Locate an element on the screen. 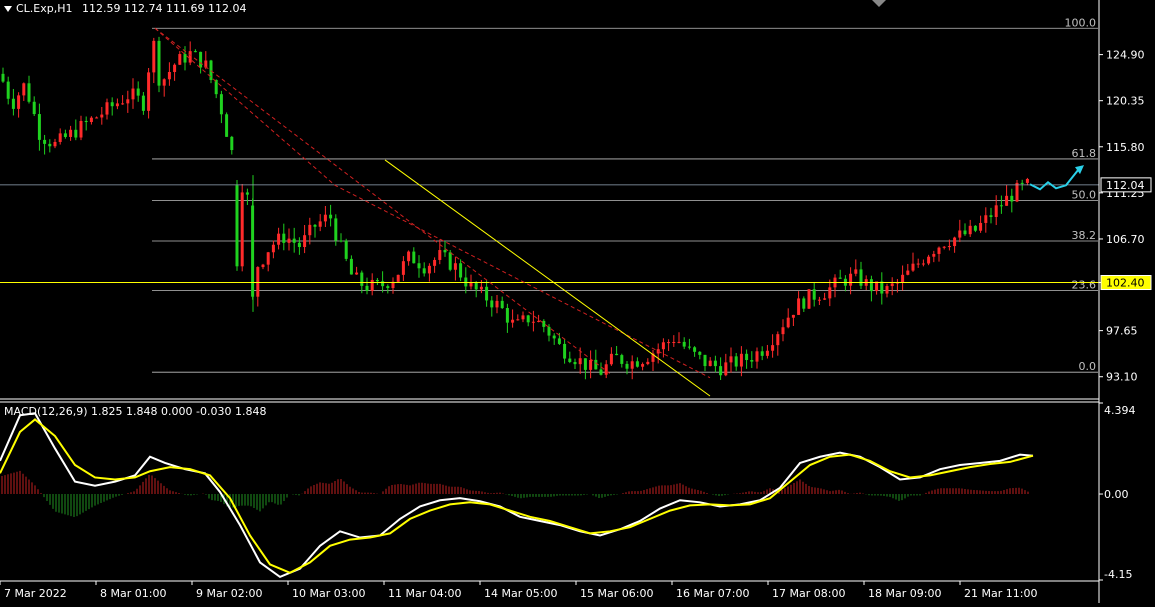 The height and width of the screenshot is (607, 1155). chart-header: CL.Exp,H1 112.59 112.74 111.69 112.04 is located at coordinates (125, 8).